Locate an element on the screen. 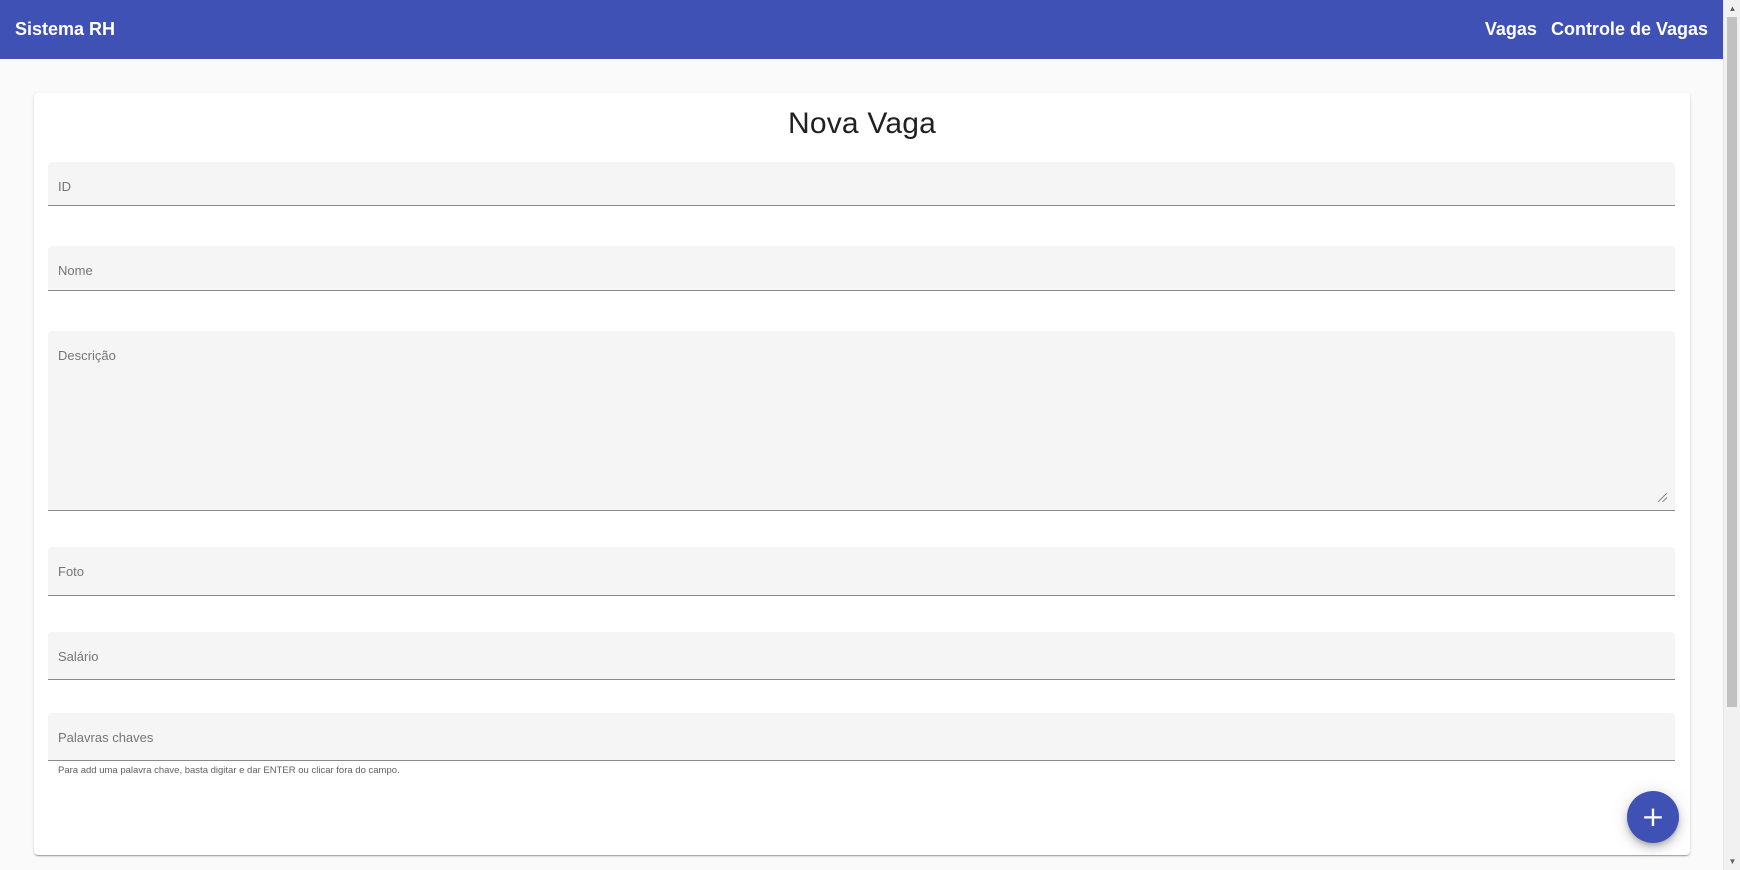 Image resolution: width=1740 pixels, height=870 pixels. add-button: + is located at coordinates (1653, 817).